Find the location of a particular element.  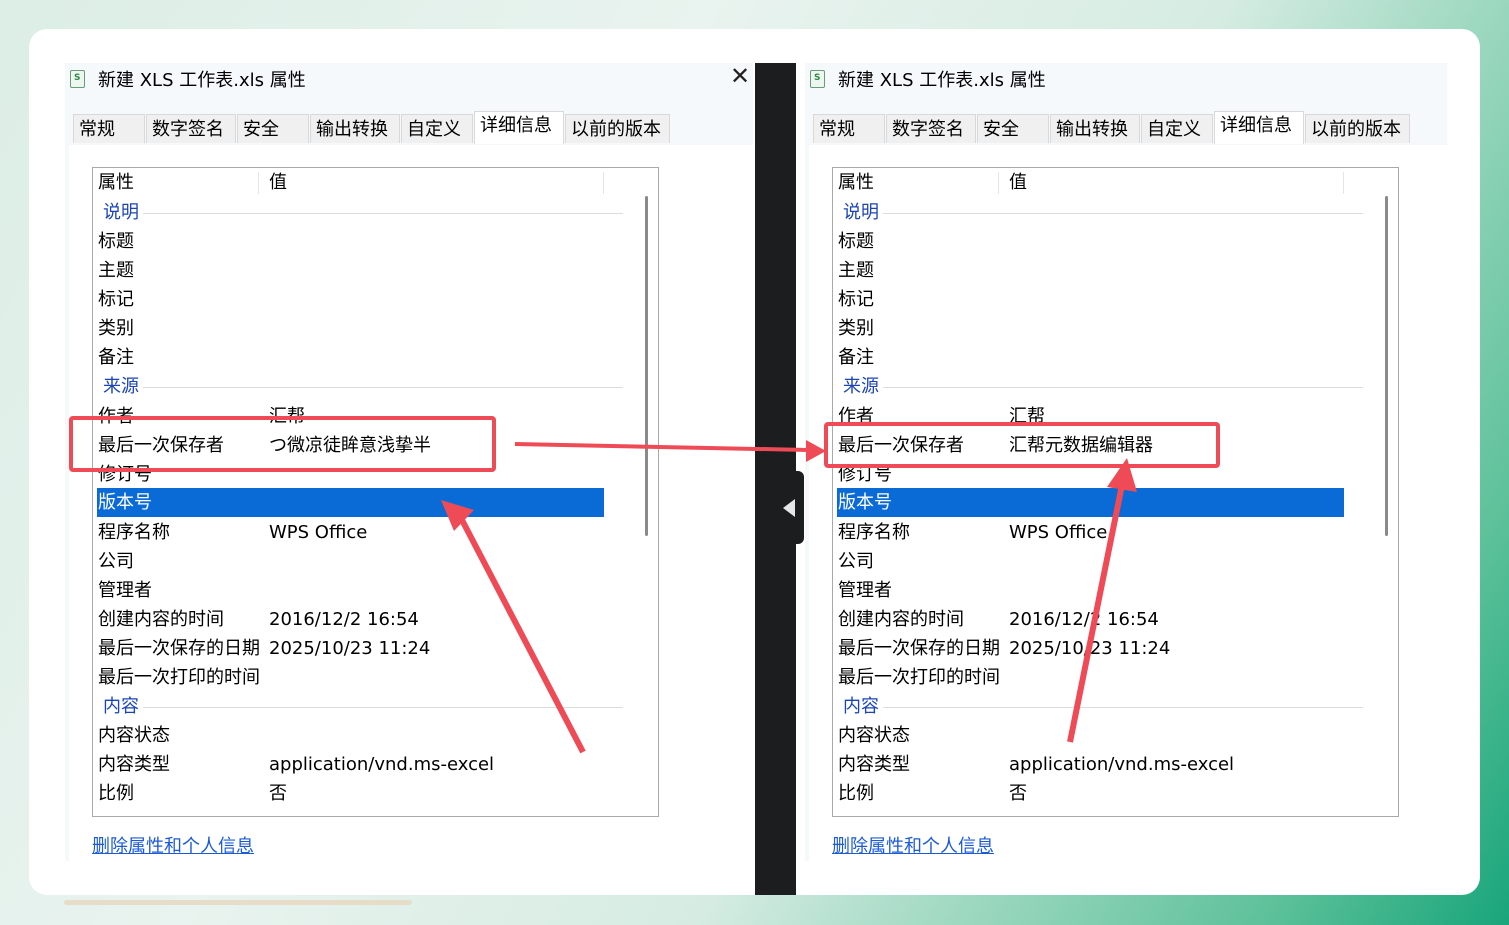

bottom-scroll-indicator is located at coordinates (238, 902).